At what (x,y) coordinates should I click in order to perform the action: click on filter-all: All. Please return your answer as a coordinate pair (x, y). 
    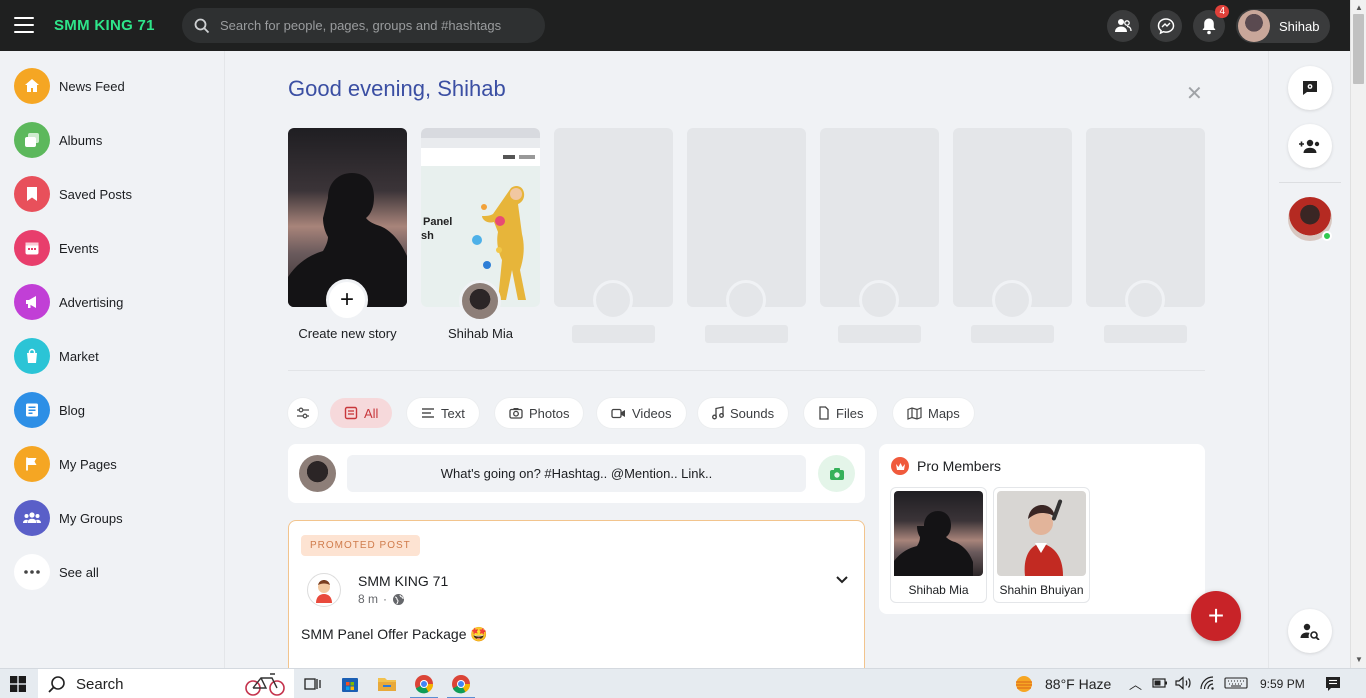
    Looking at the image, I should click on (361, 413).